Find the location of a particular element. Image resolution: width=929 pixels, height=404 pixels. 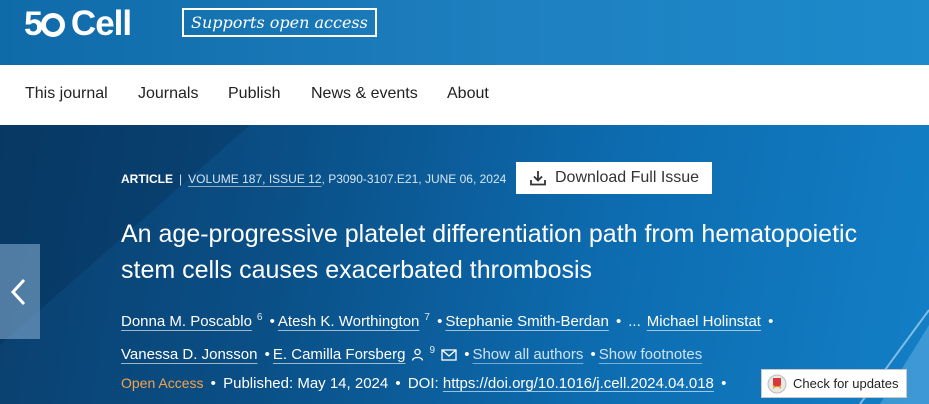

show-all-authors-link: Show all authors is located at coordinates (527, 354).